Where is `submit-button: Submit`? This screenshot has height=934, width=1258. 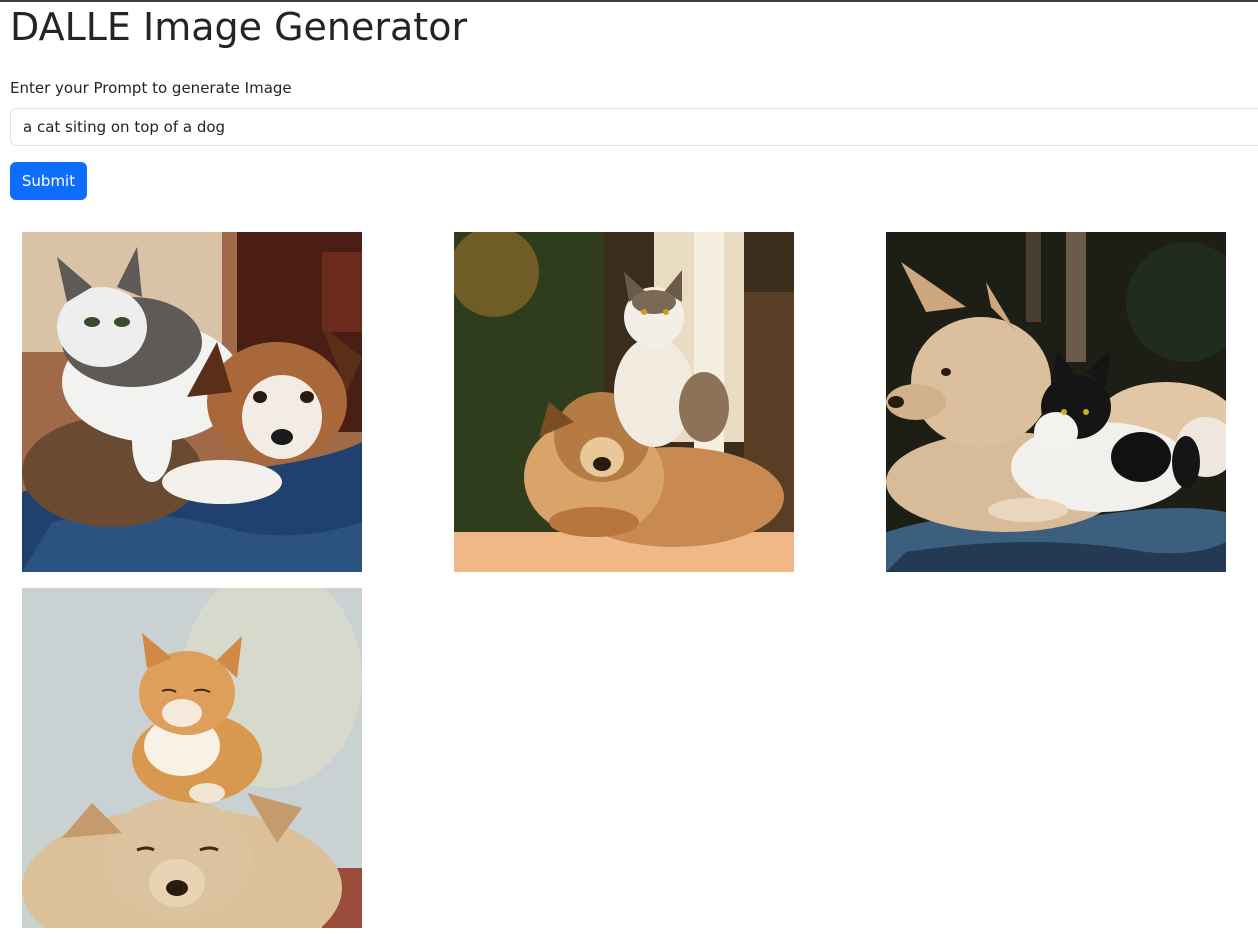
submit-button: Submit is located at coordinates (48, 181).